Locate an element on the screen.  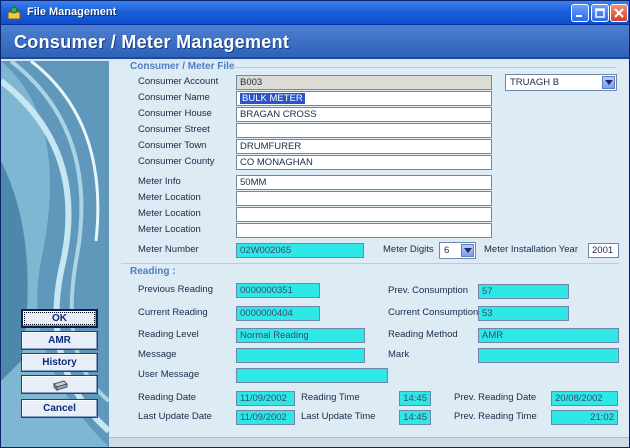
previous-reading-field: 0000000351 is located at coordinates (278, 290).